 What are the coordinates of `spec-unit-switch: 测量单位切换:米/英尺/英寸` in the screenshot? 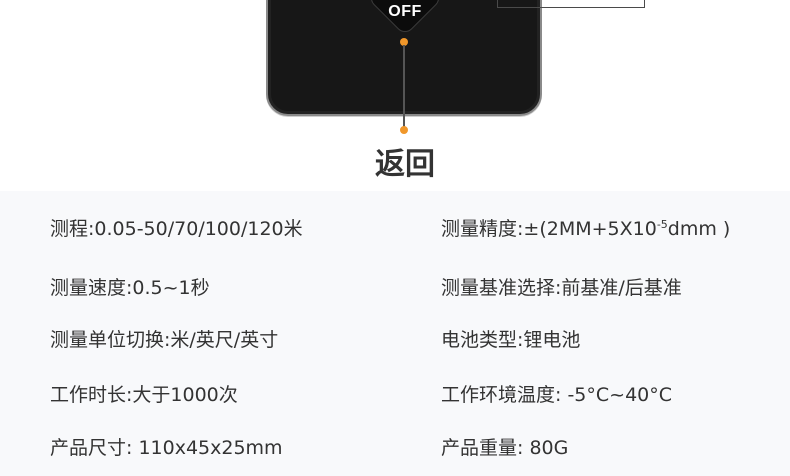 It's located at (164, 340).